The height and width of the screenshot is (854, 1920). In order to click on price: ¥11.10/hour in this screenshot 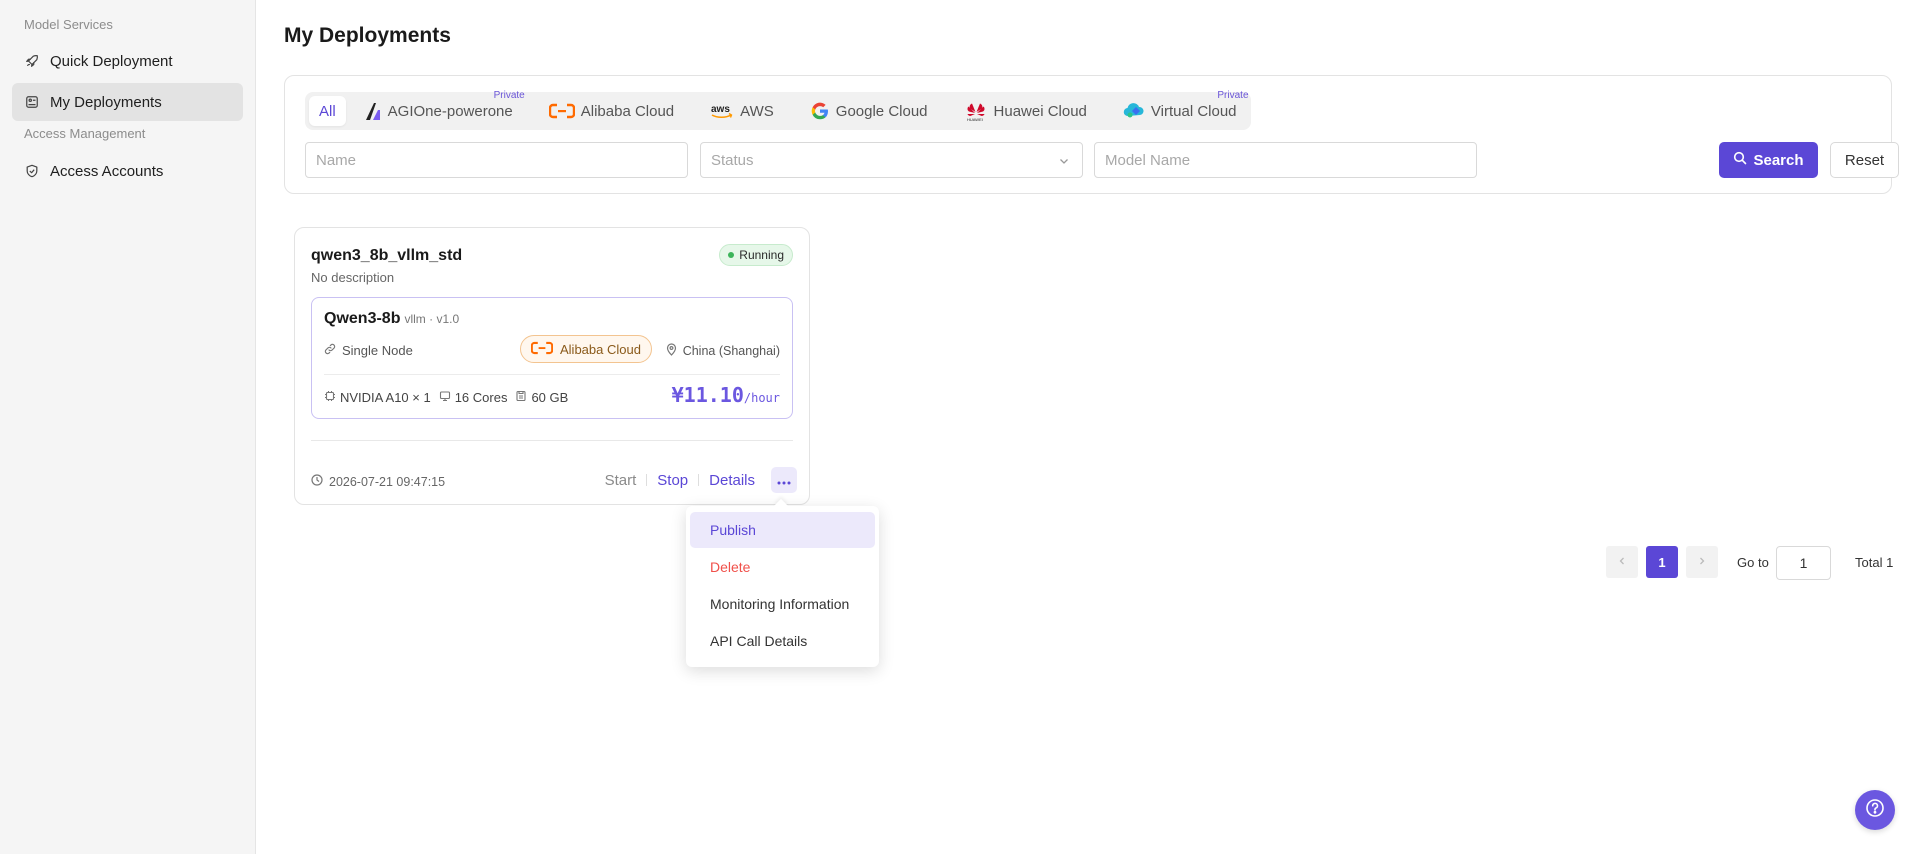, I will do `click(726, 395)`.